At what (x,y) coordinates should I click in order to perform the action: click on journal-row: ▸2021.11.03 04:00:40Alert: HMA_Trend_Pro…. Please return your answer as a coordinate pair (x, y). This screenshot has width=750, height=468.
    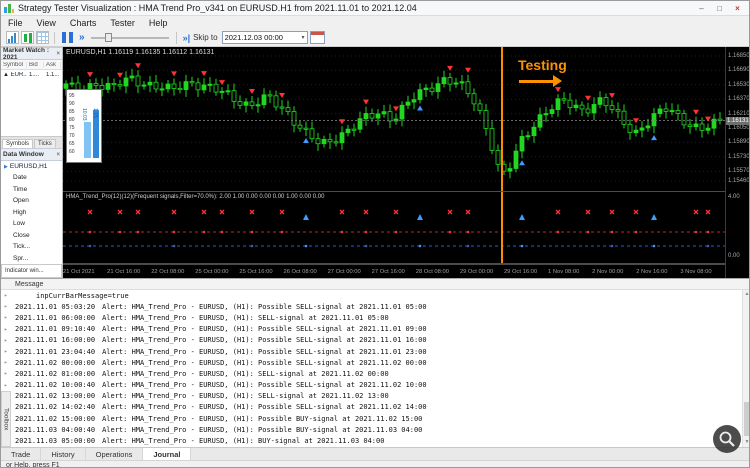
    Looking at the image, I should click on (371, 429).